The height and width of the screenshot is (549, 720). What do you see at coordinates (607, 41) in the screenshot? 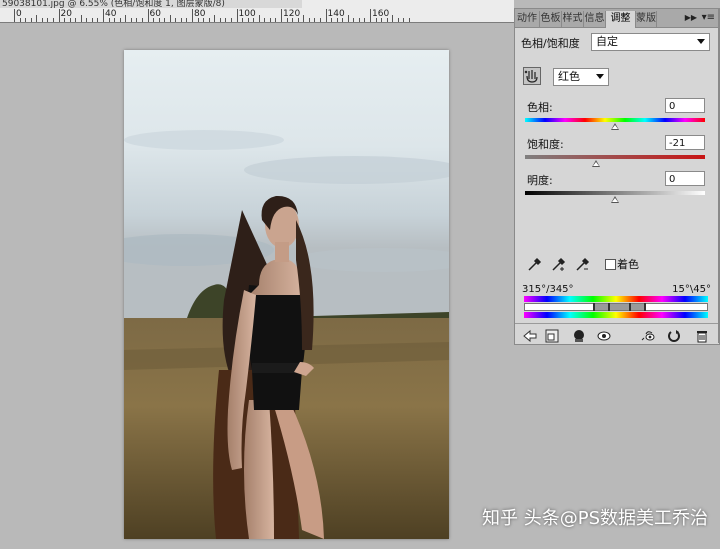
I see `preset-value: 自定` at bounding box center [607, 41].